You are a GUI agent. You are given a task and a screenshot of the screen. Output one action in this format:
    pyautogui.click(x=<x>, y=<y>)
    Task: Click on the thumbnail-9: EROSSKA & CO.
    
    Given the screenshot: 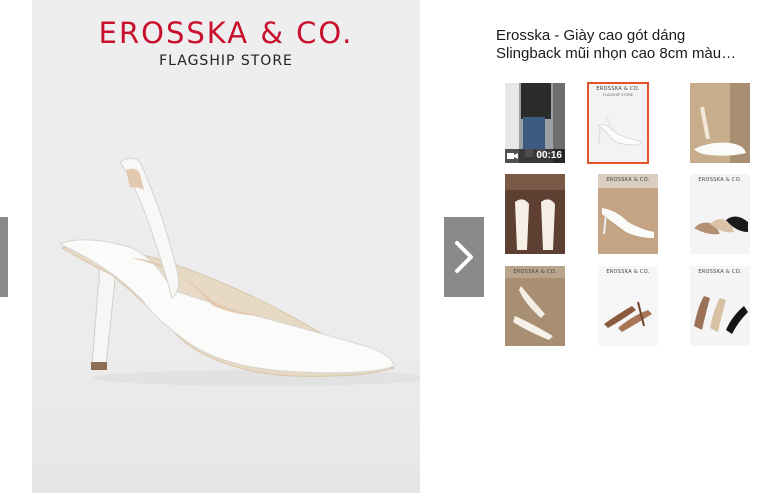 What is the action you would take?
    pyautogui.click(x=720, y=306)
    